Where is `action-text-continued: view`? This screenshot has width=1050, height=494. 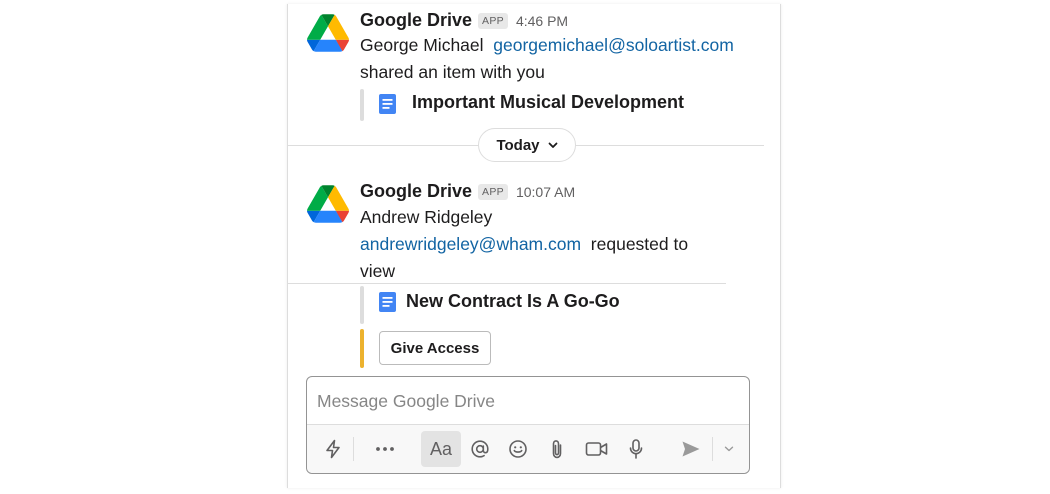 action-text-continued: view is located at coordinates (378, 271).